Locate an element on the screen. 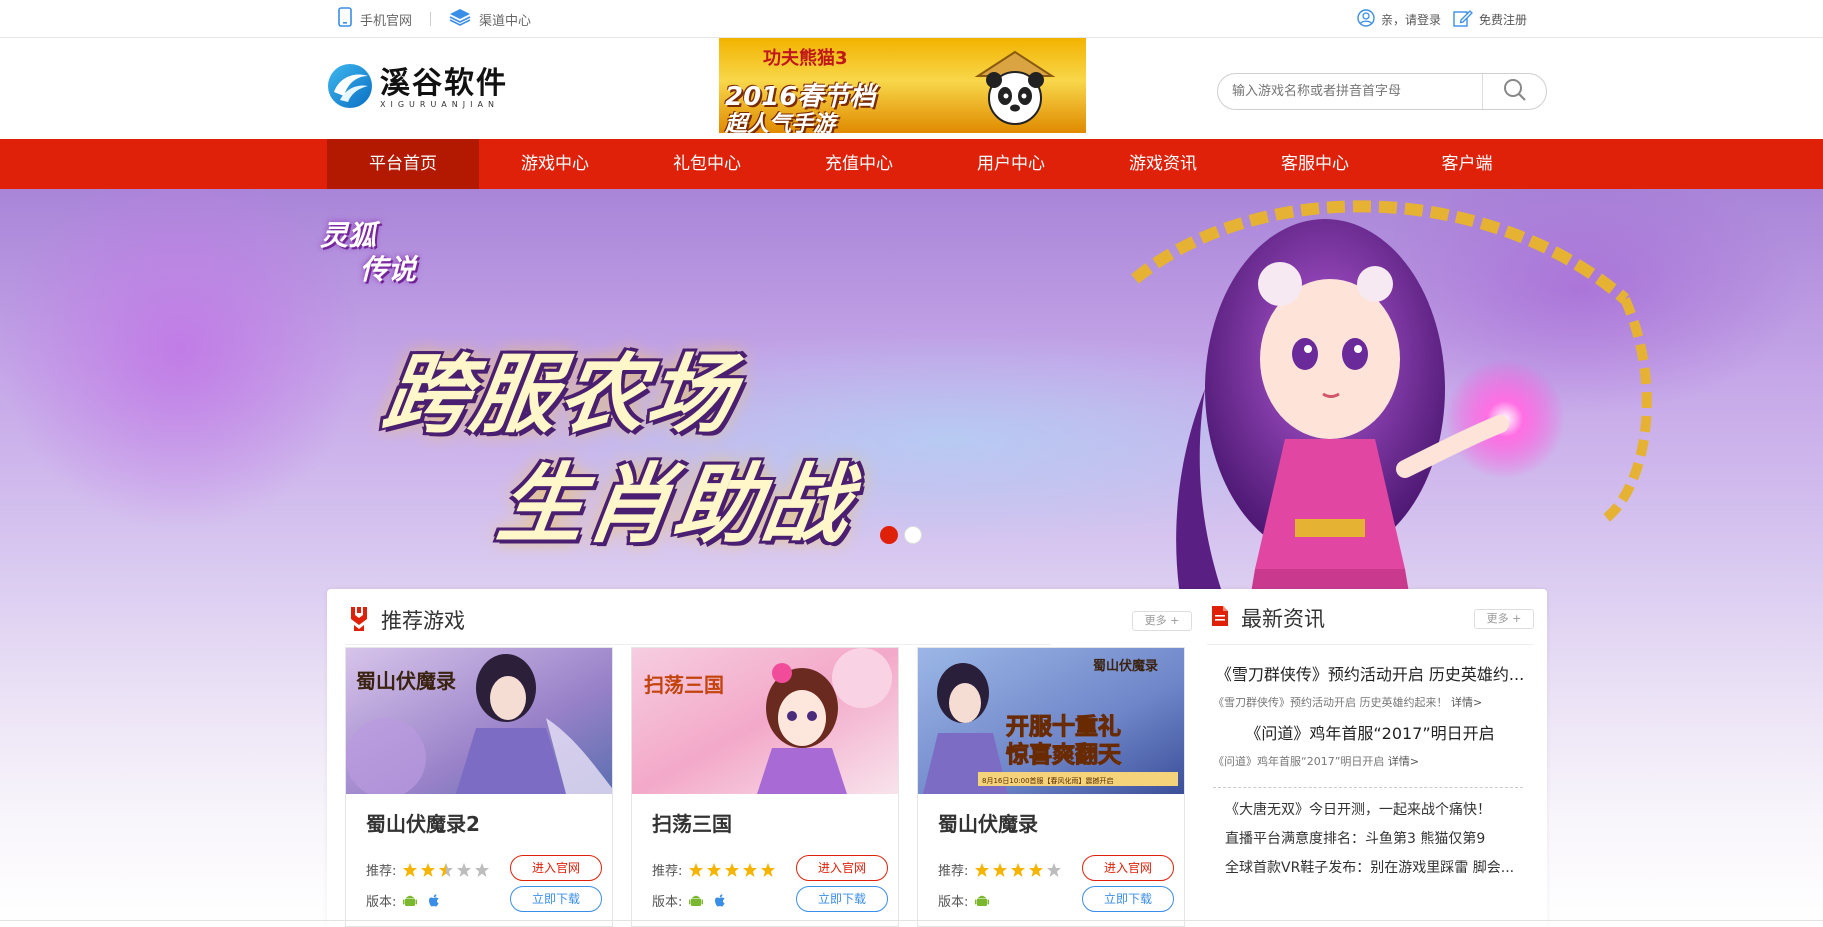  recommend-more-button: 更多 + is located at coordinates (1162, 621).